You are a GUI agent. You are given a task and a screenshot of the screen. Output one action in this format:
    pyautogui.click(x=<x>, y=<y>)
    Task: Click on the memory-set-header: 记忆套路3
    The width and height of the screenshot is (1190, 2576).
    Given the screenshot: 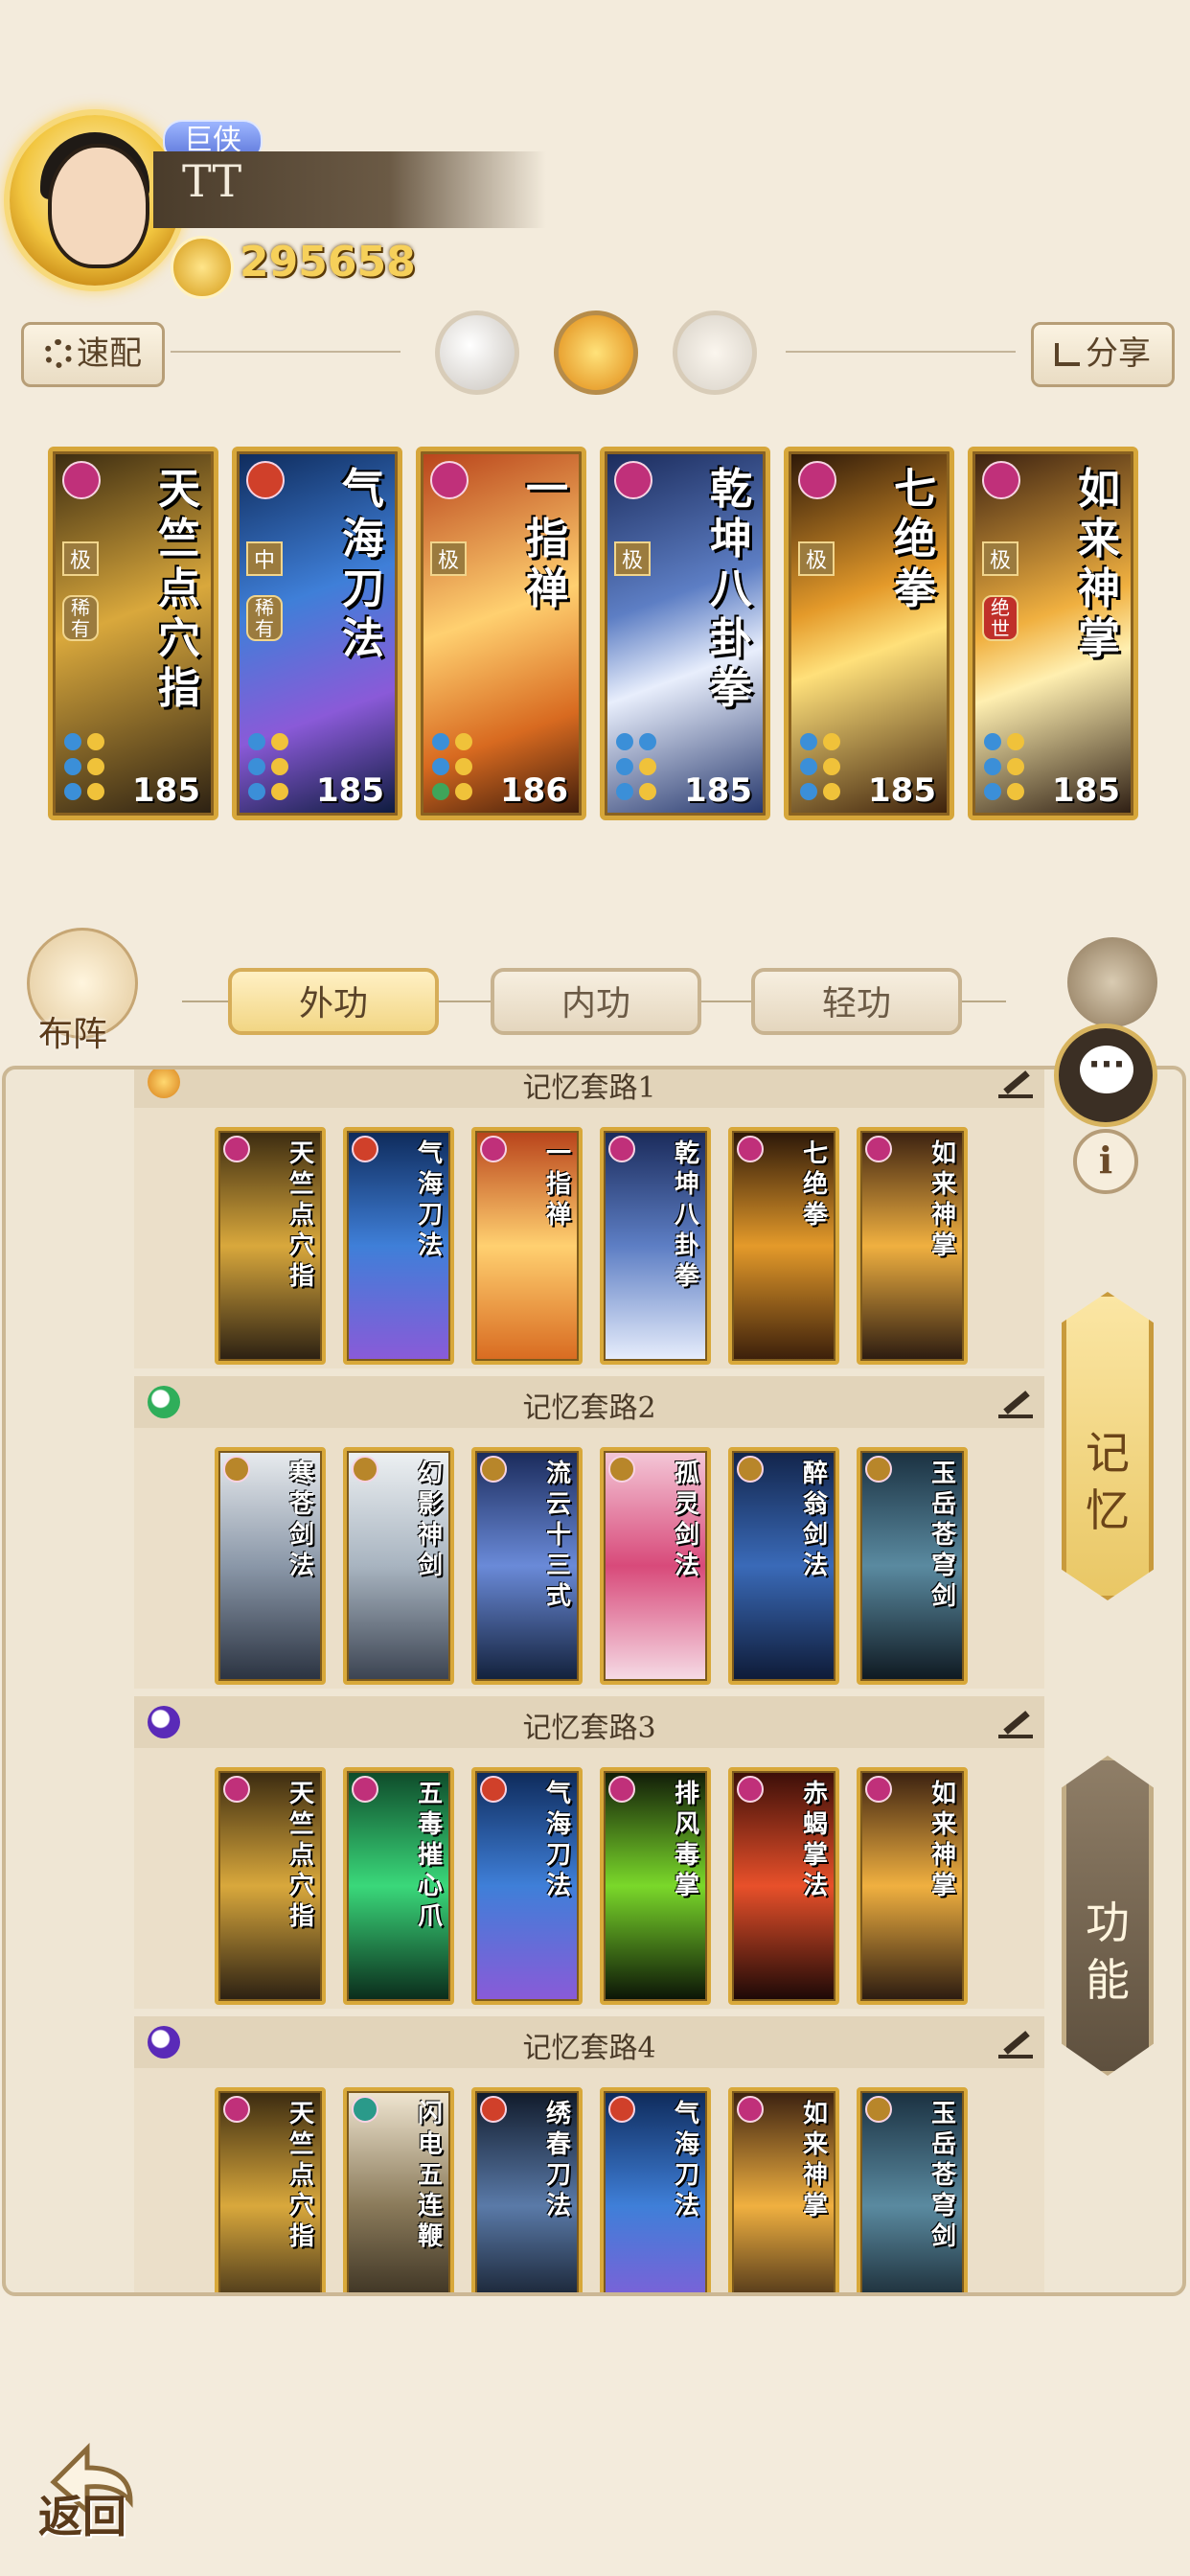 What is the action you would take?
    pyautogui.click(x=589, y=1722)
    